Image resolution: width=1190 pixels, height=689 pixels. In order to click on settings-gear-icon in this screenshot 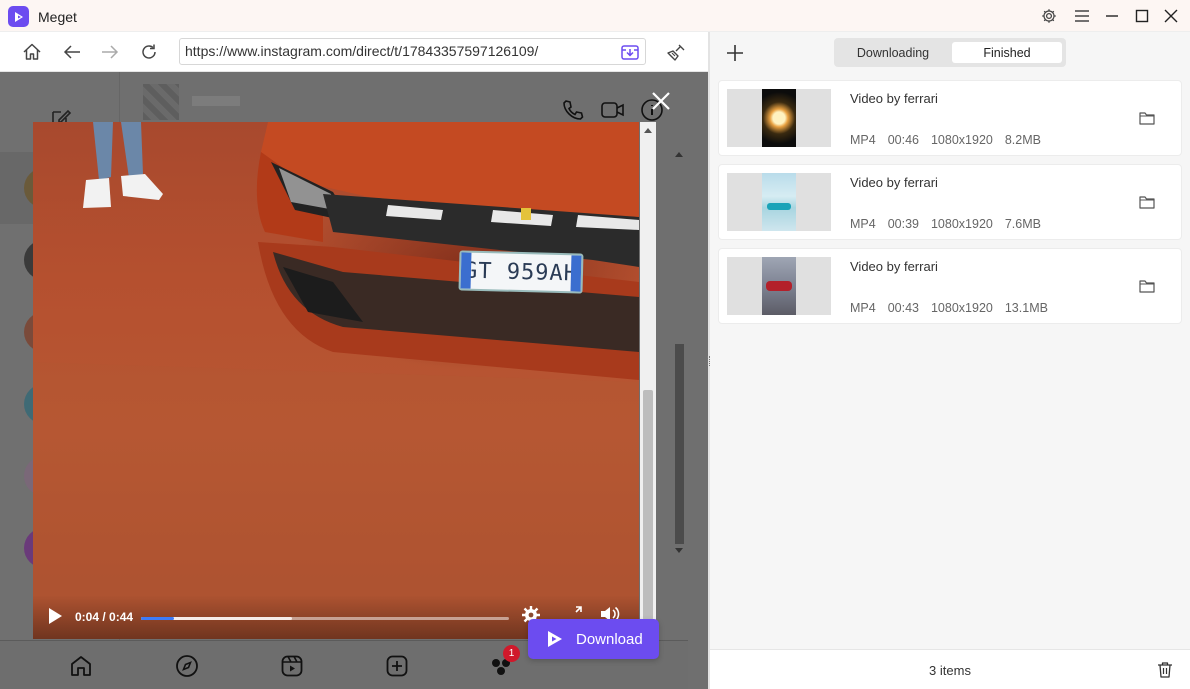, I will do `click(1049, 16)`.